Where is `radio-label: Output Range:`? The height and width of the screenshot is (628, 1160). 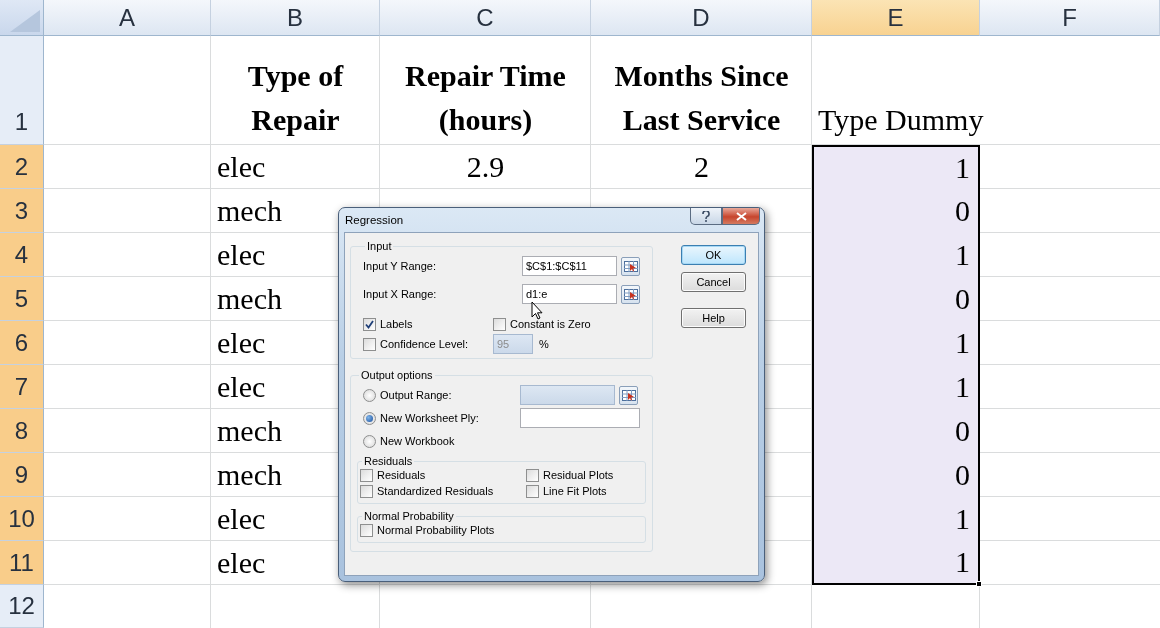
radio-label: Output Range: is located at coordinates (416, 395).